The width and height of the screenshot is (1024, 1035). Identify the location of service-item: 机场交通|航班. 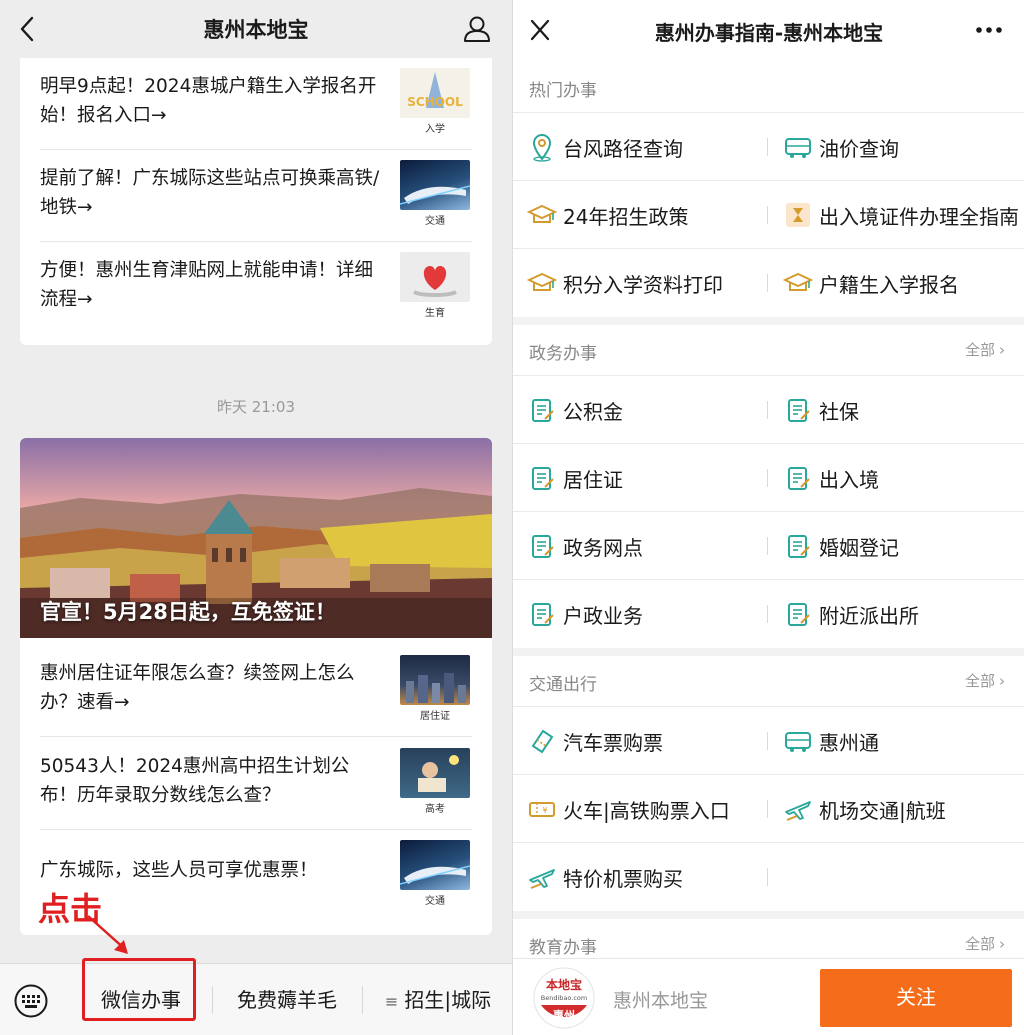
(903, 809).